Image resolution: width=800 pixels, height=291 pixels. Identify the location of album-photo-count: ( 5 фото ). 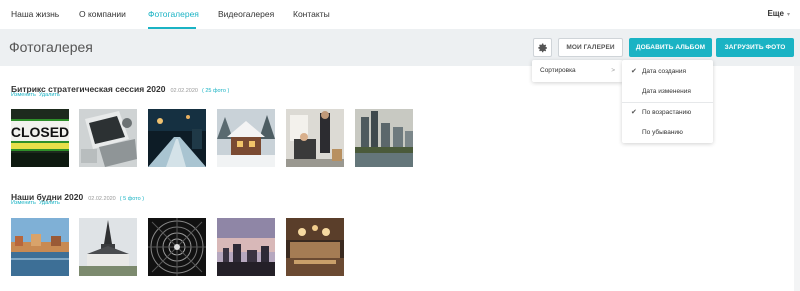
(132, 199).